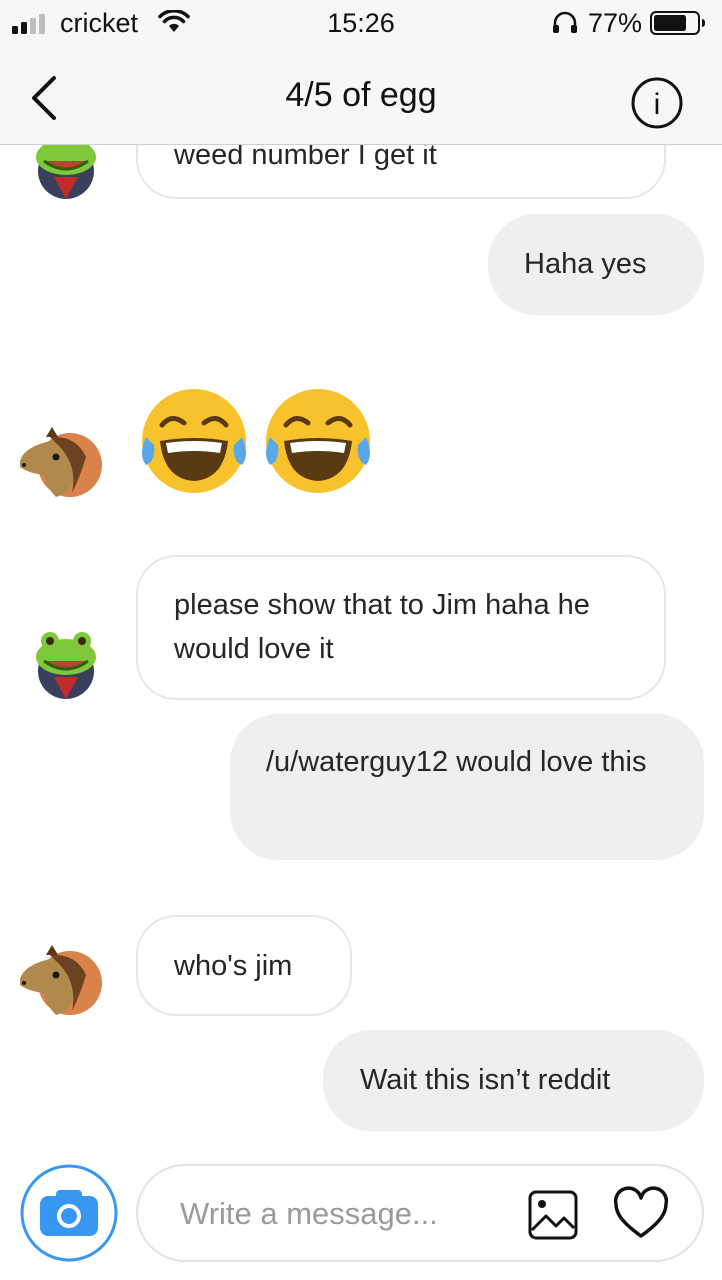 The height and width of the screenshot is (1280, 722). I want to click on message-input, so click(345, 1214).